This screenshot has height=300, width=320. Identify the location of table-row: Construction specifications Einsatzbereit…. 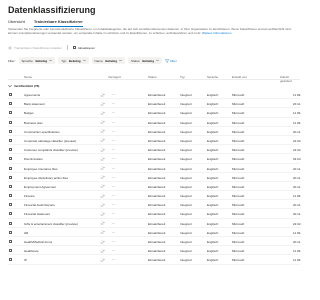
(154, 131).